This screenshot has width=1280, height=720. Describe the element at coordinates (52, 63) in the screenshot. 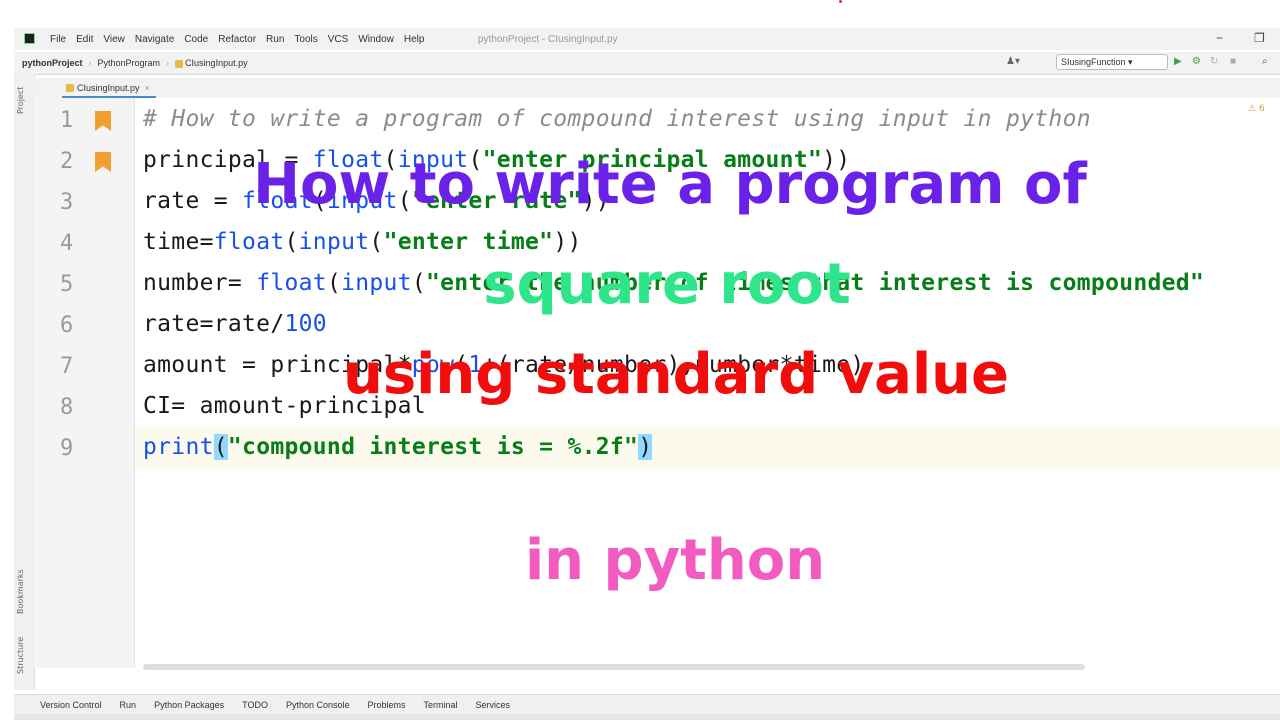

I see `breadcrumb-project: pythonProject` at that location.